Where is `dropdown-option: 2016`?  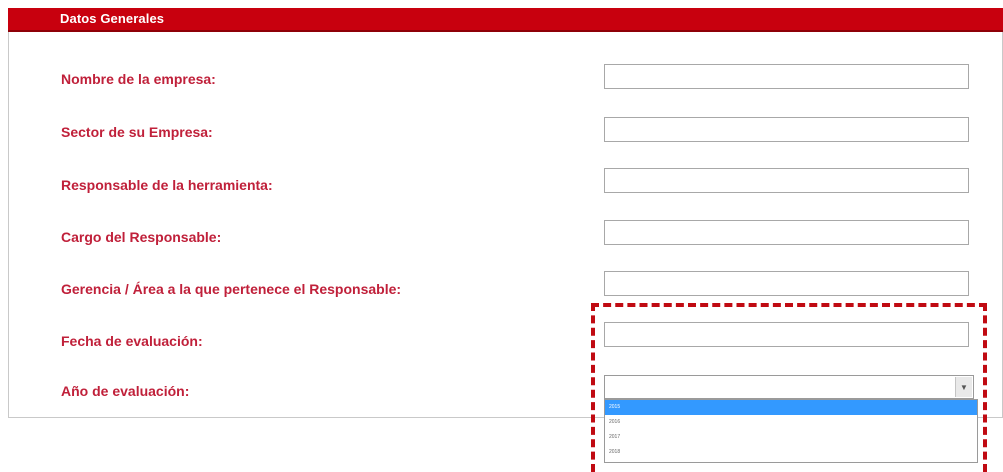
dropdown-option: 2016 is located at coordinates (791, 422).